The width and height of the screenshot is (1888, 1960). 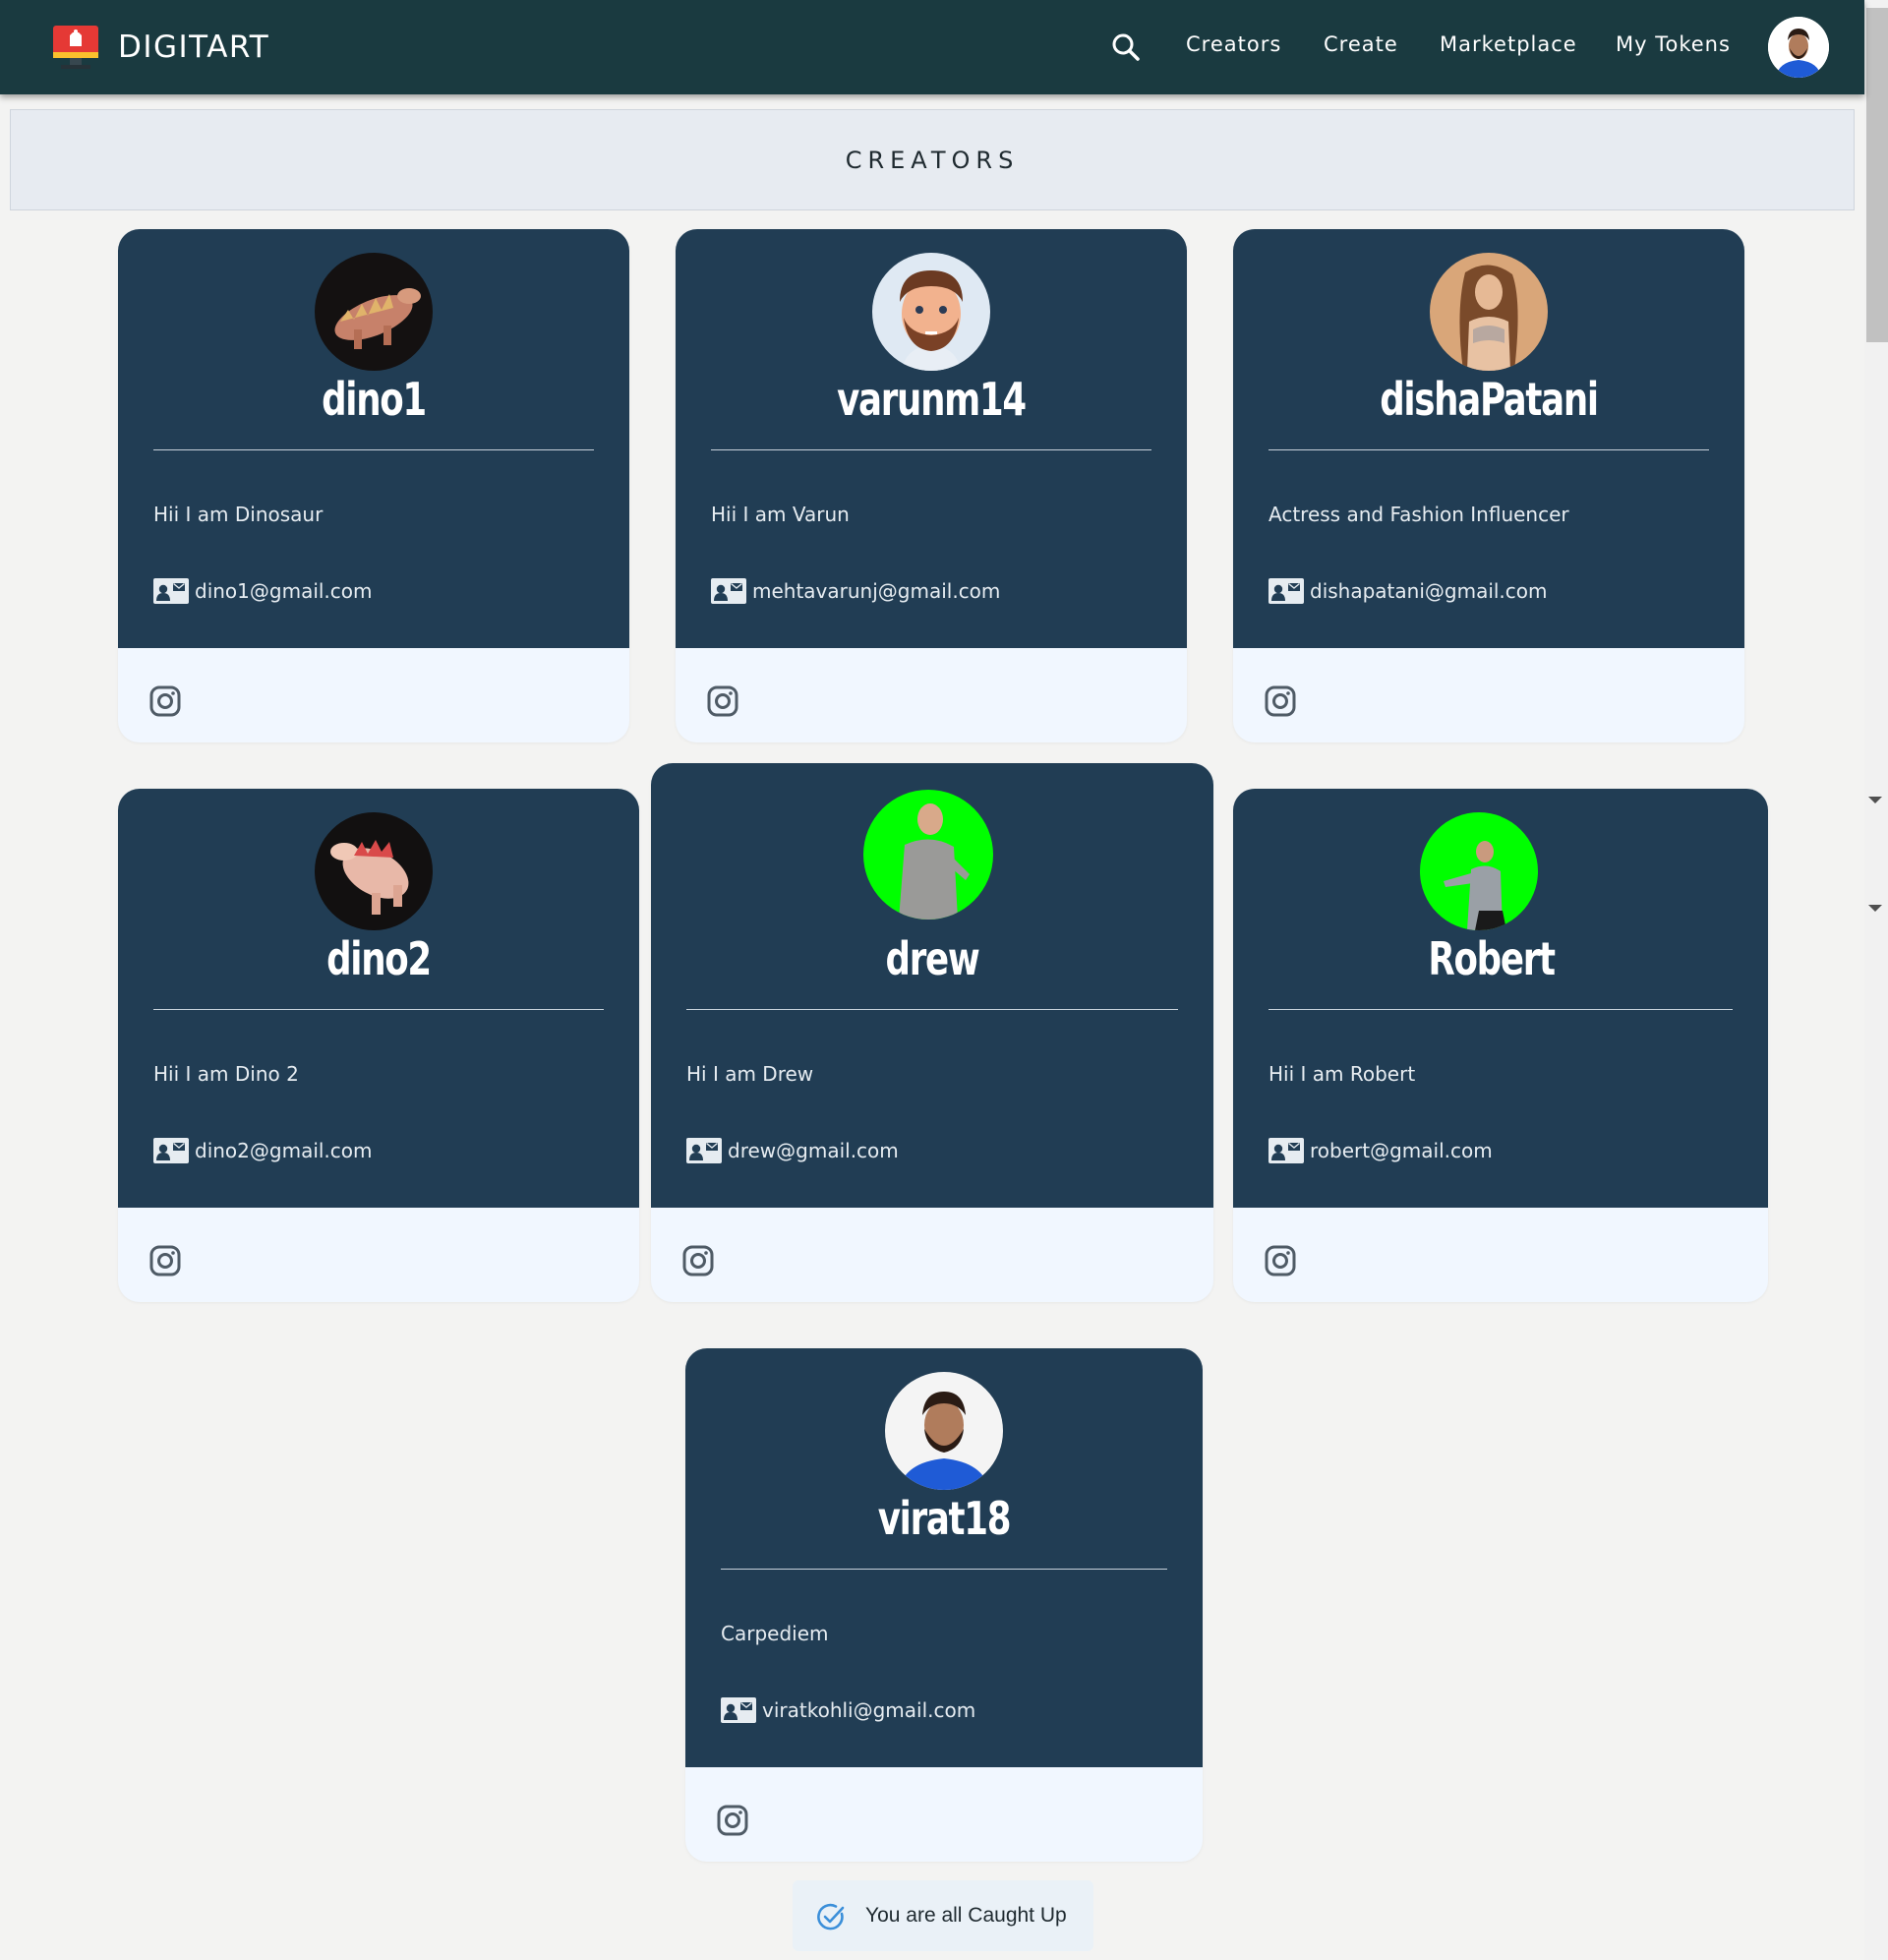 I want to click on creator-email-text: robert@gmail.com, so click(x=1401, y=1150).